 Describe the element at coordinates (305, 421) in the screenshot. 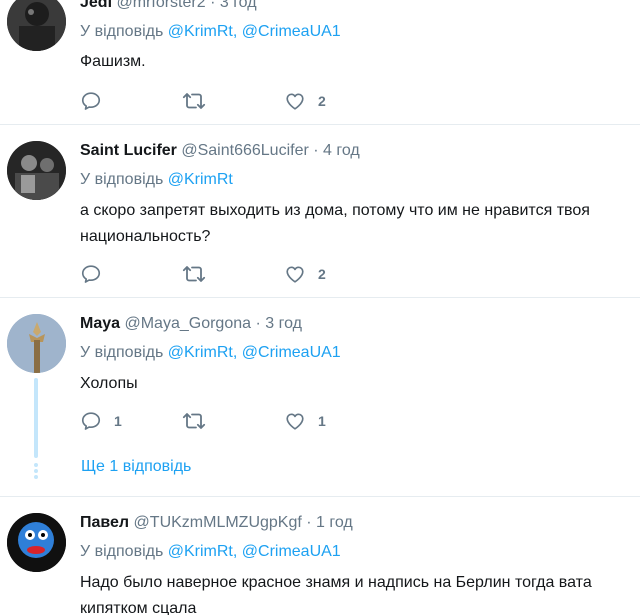

I see `like-button: 1` at that location.